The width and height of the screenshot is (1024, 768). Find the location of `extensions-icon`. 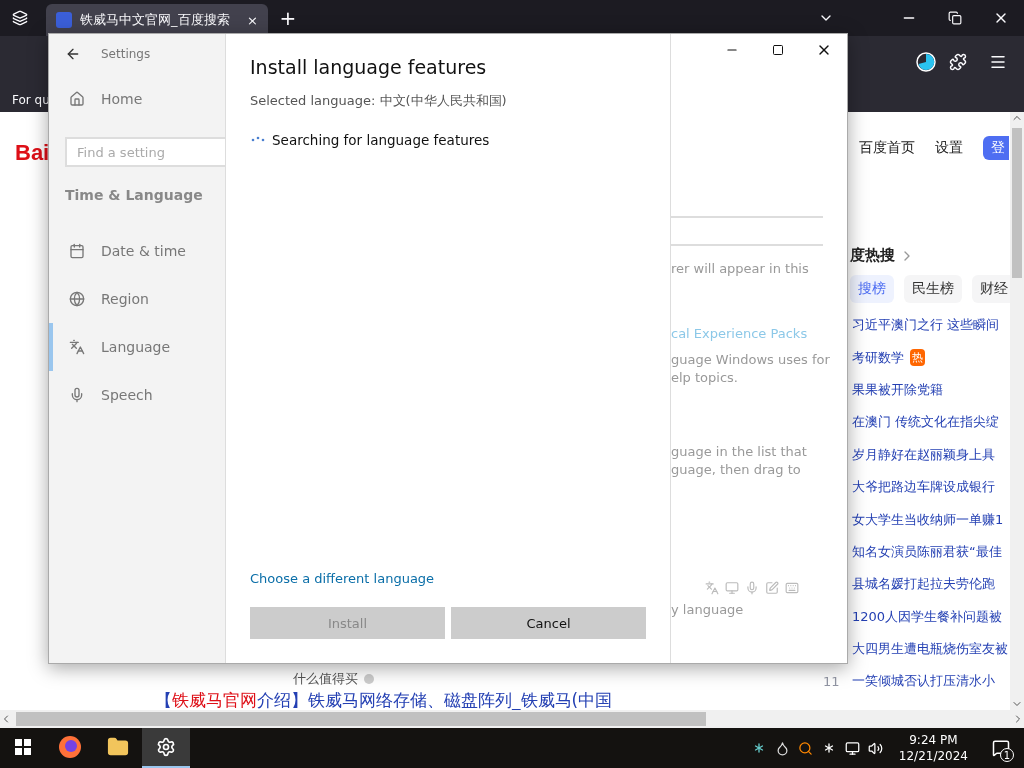

extensions-icon is located at coordinates (958, 62).